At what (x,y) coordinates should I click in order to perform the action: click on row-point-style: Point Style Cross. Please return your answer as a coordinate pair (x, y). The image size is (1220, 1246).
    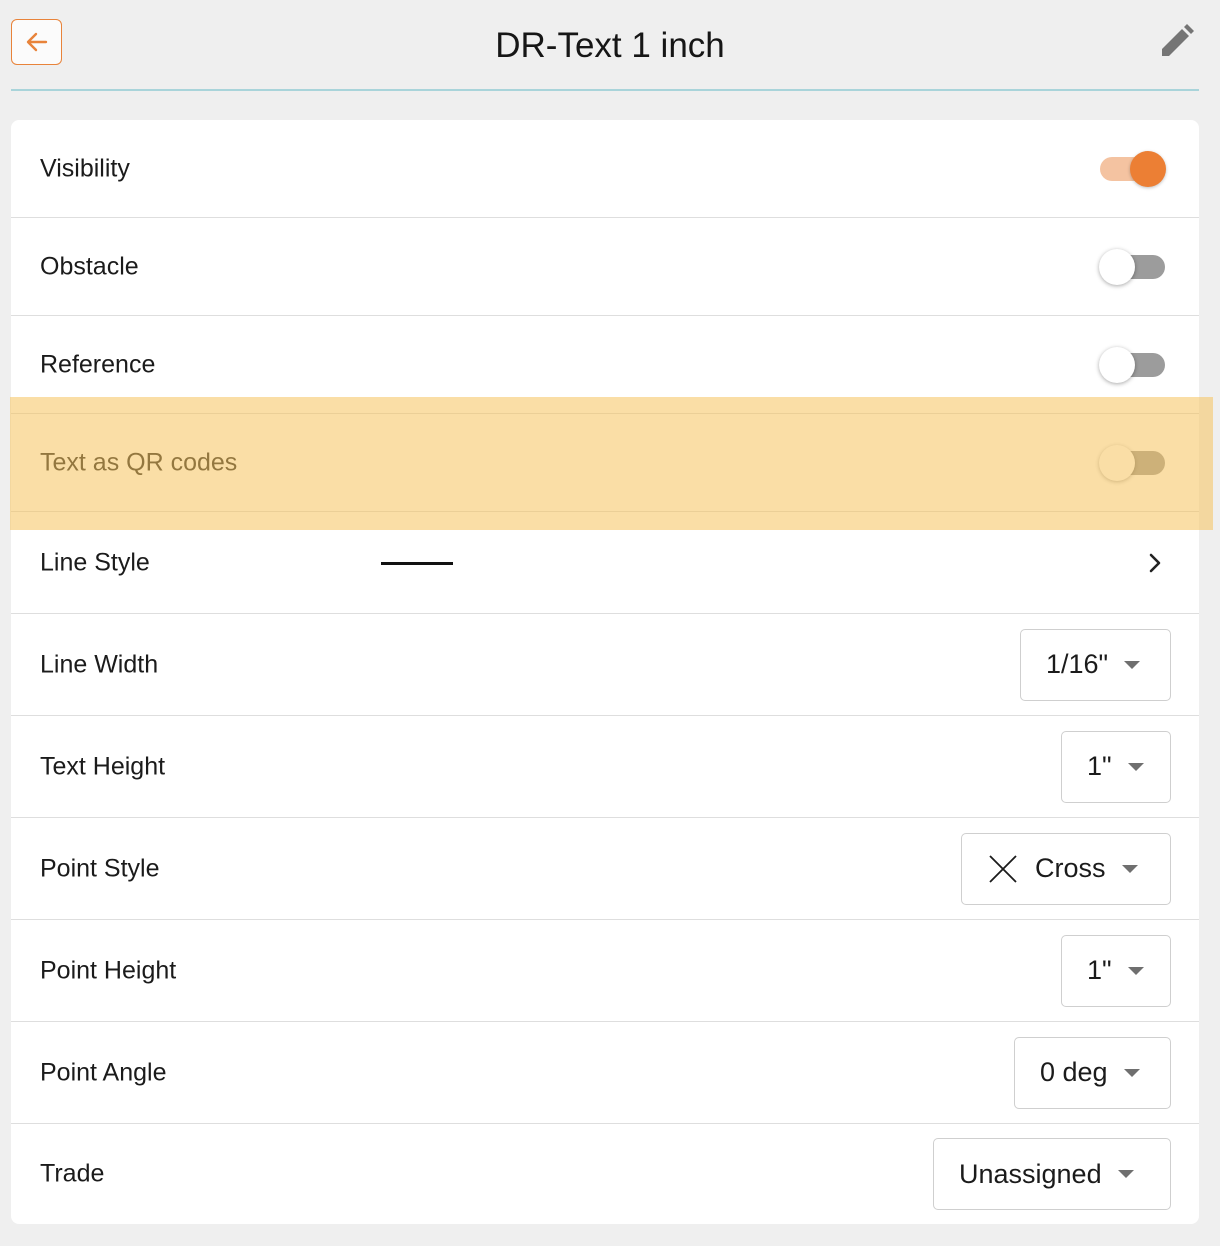
    Looking at the image, I should click on (605, 869).